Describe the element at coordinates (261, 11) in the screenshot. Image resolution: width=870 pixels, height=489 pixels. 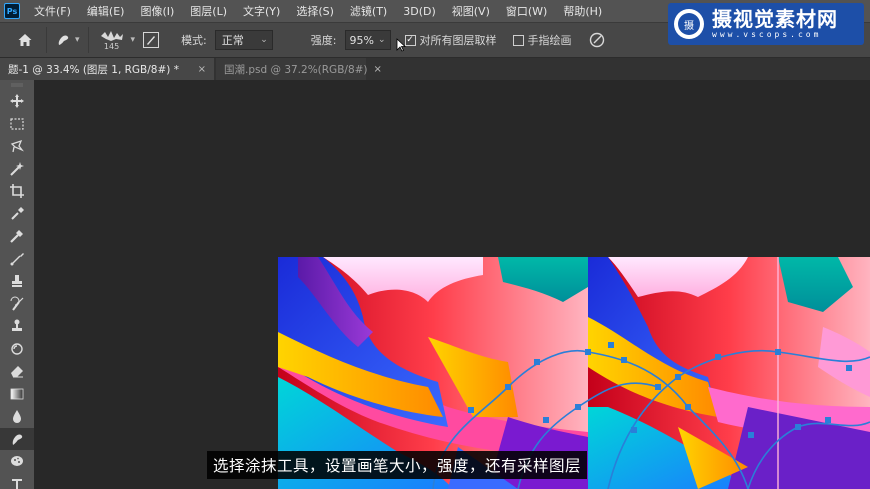
I see `menu-type: 文字(Y)` at that location.